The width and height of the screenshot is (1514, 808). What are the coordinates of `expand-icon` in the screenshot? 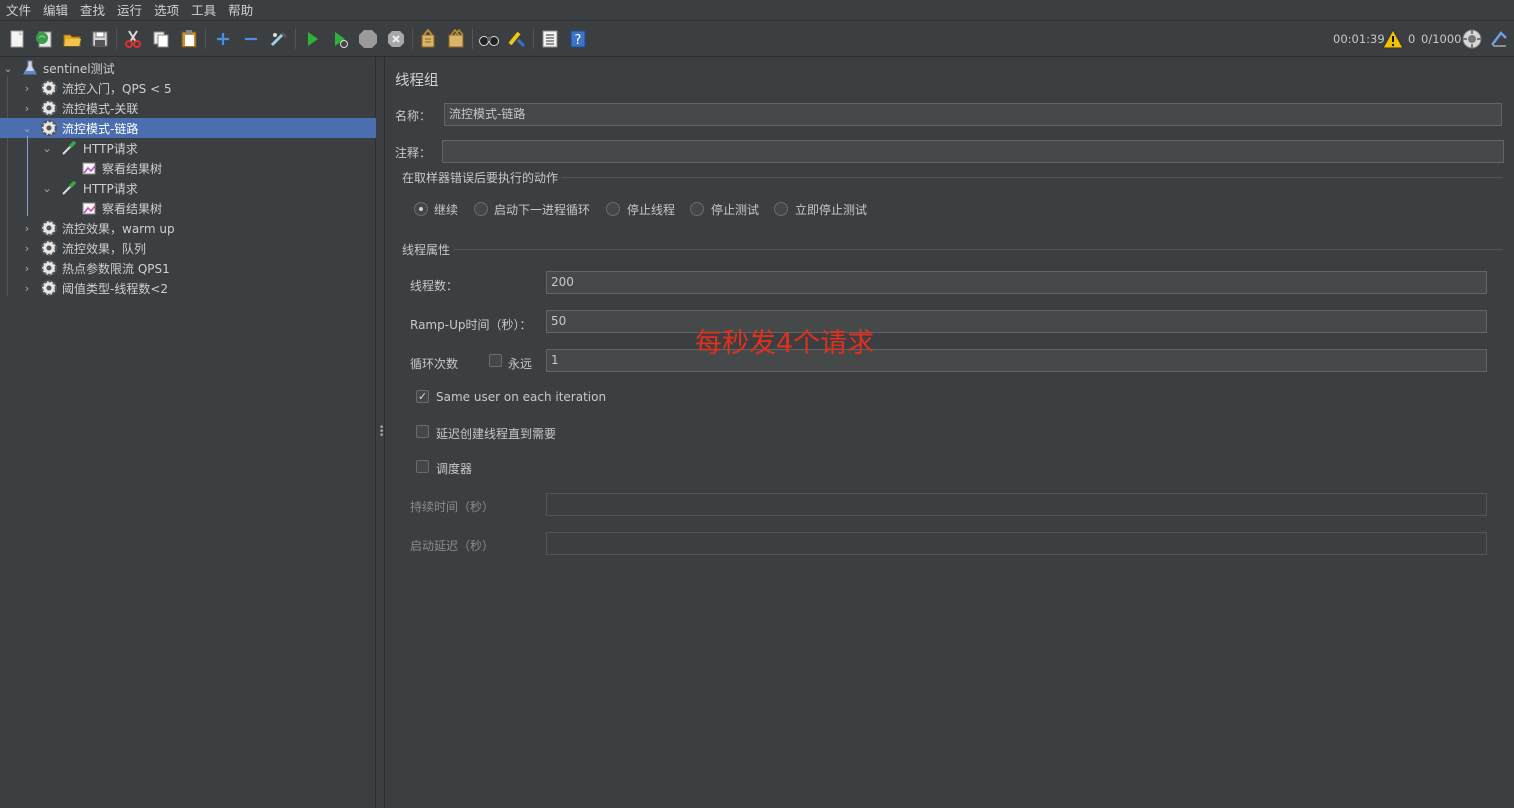 It's located at (223, 39).